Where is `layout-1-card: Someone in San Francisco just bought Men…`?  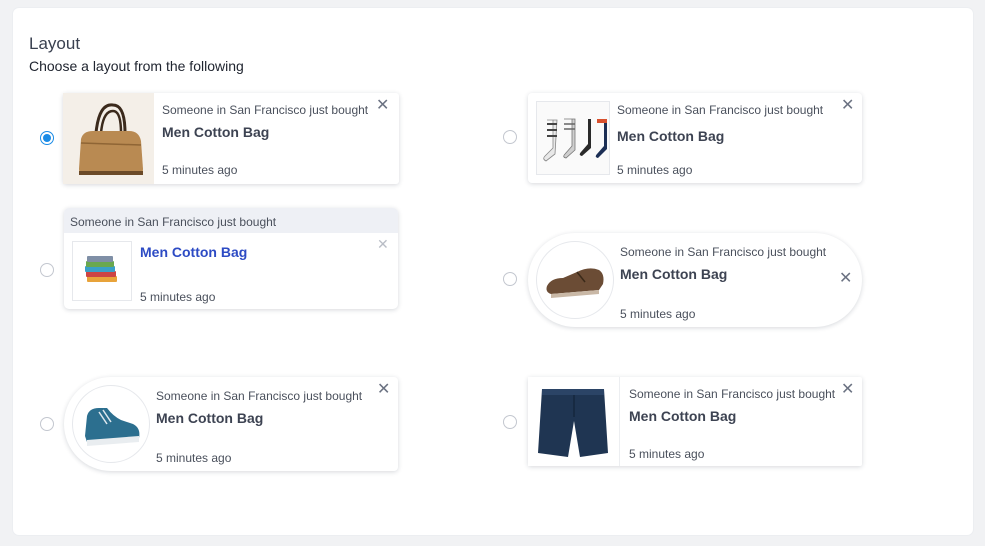 layout-1-card: Someone in San Francisco just bought Men… is located at coordinates (231, 138).